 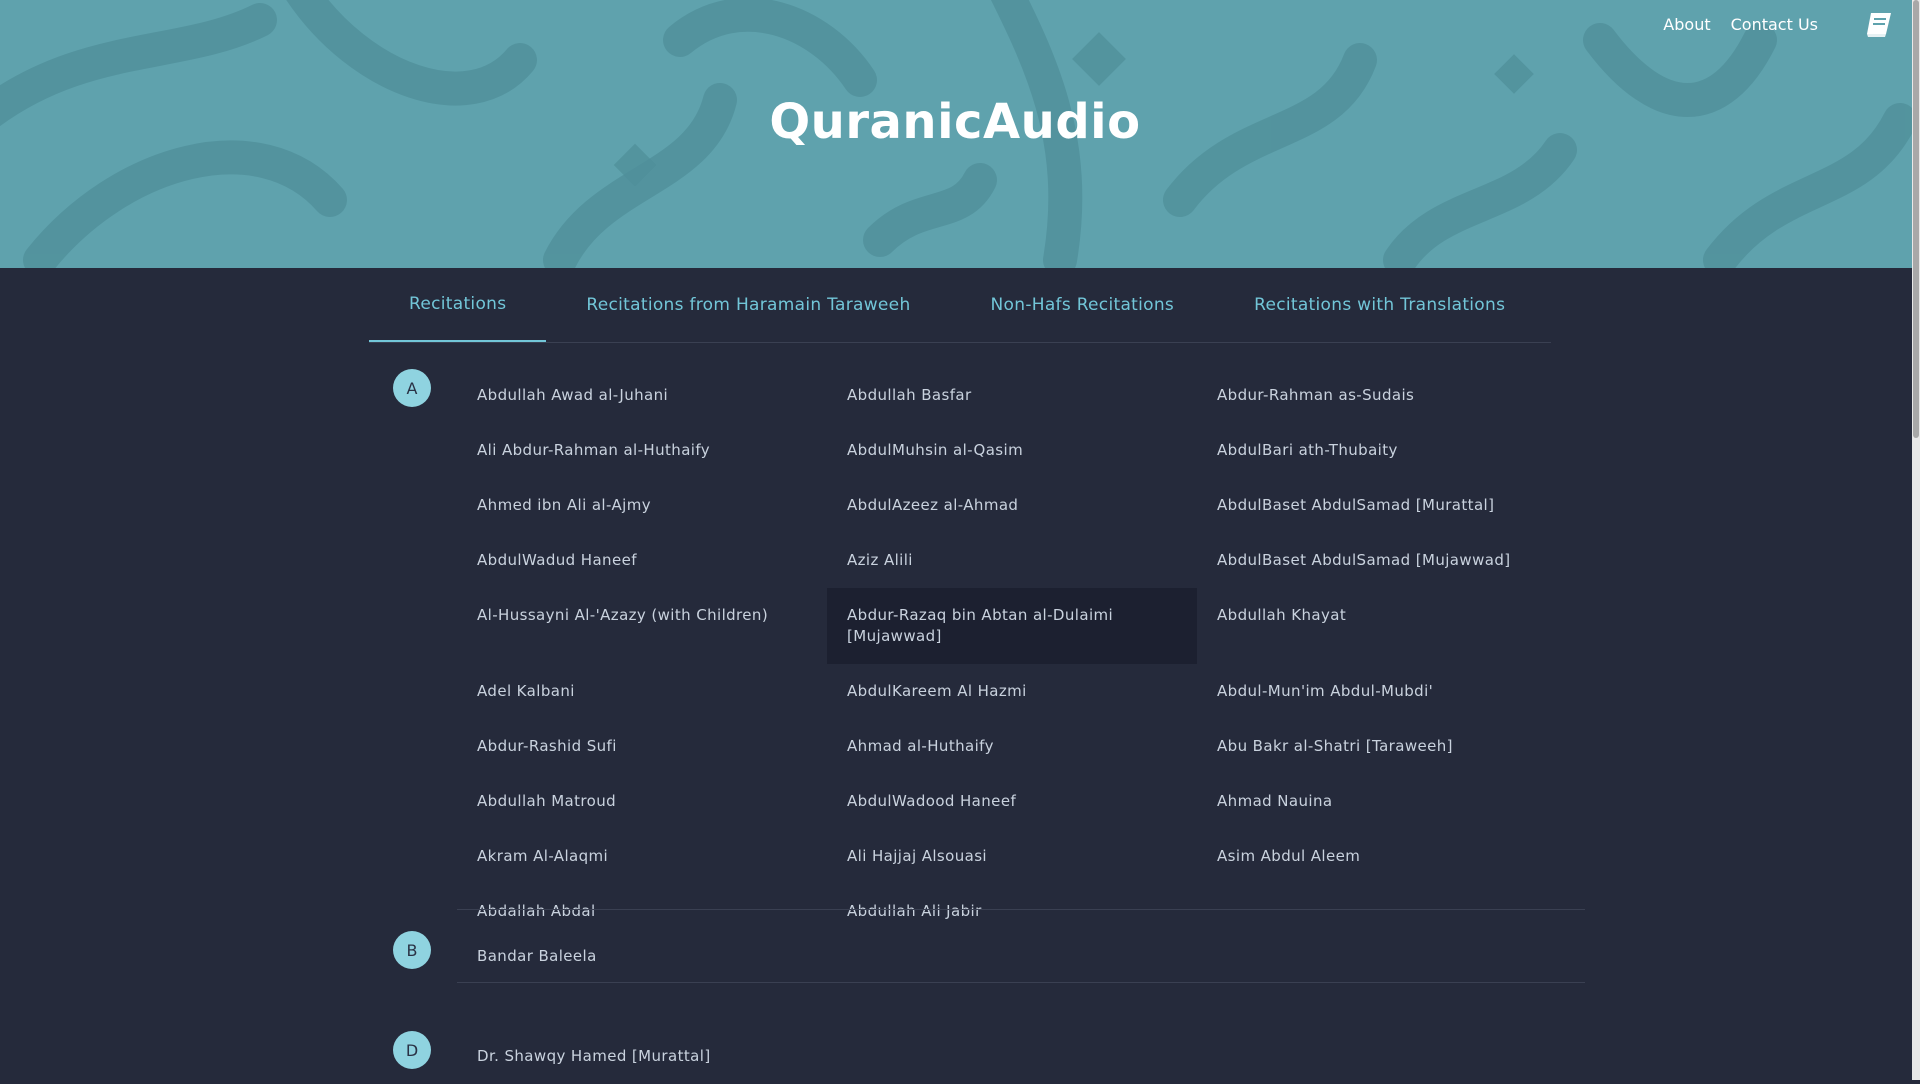 What do you see at coordinates (1382, 746) in the screenshot?
I see `reciter-link: Abu Bakr al-Shatri [Taraweeh]` at bounding box center [1382, 746].